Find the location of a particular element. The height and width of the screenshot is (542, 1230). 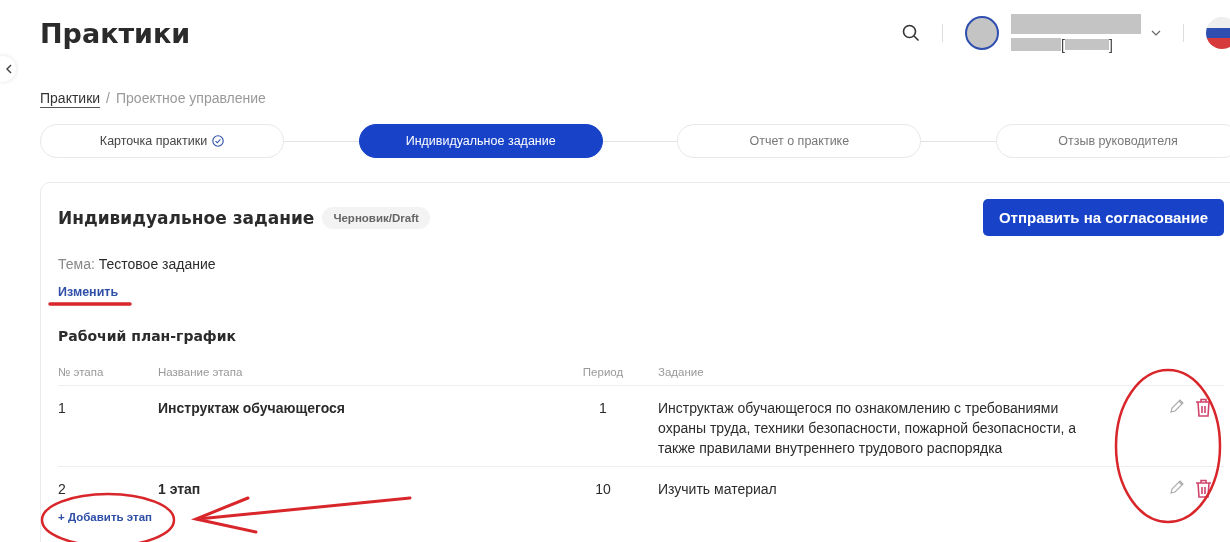

flag-icon is located at coordinates (1218, 33).